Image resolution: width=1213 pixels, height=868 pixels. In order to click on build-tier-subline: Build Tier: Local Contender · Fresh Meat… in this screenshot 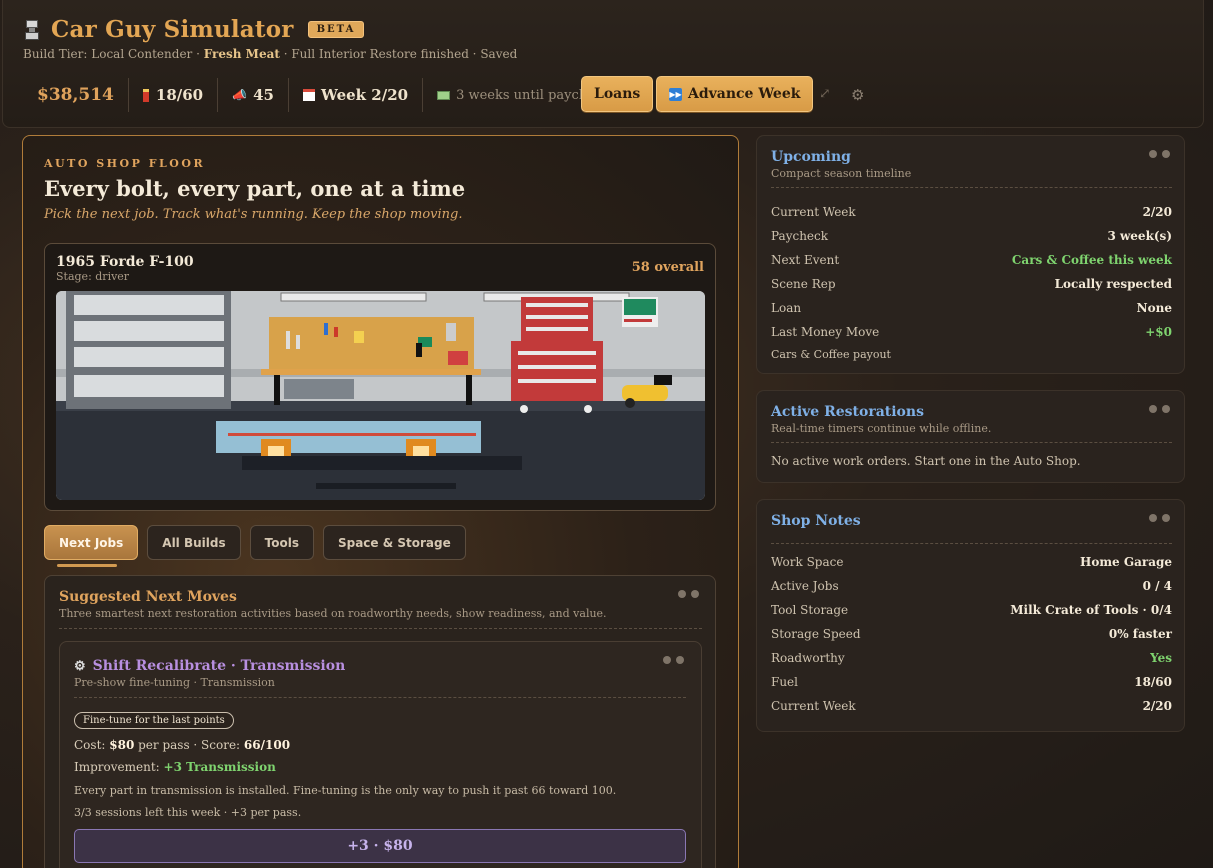, I will do `click(270, 54)`.